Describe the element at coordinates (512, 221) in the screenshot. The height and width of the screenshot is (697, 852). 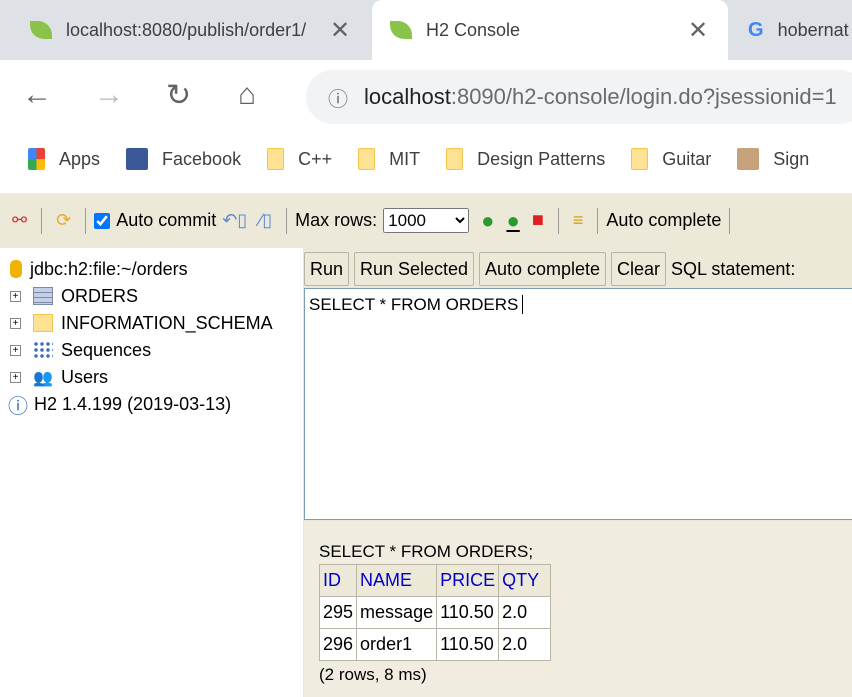
I see `run-selected-icon: ●` at that location.